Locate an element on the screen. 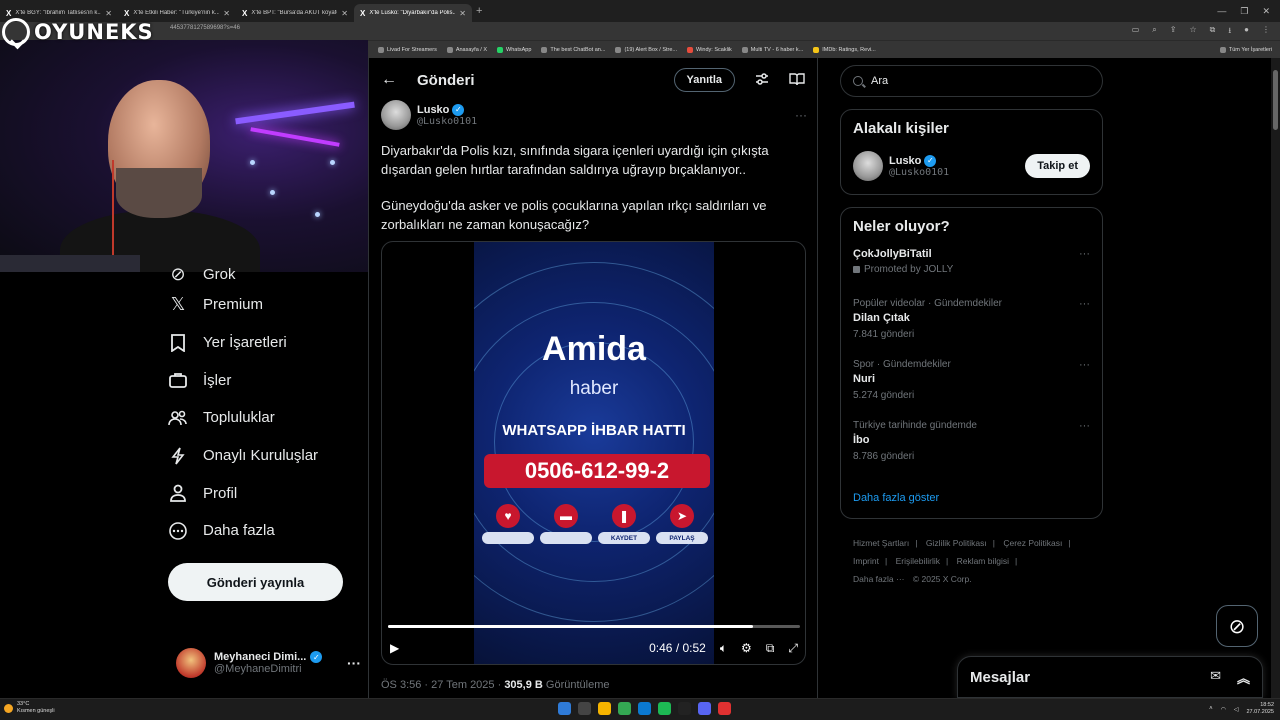 The image size is (1280, 720). close-window-icon: ✕ is located at coordinates (1266, 11).